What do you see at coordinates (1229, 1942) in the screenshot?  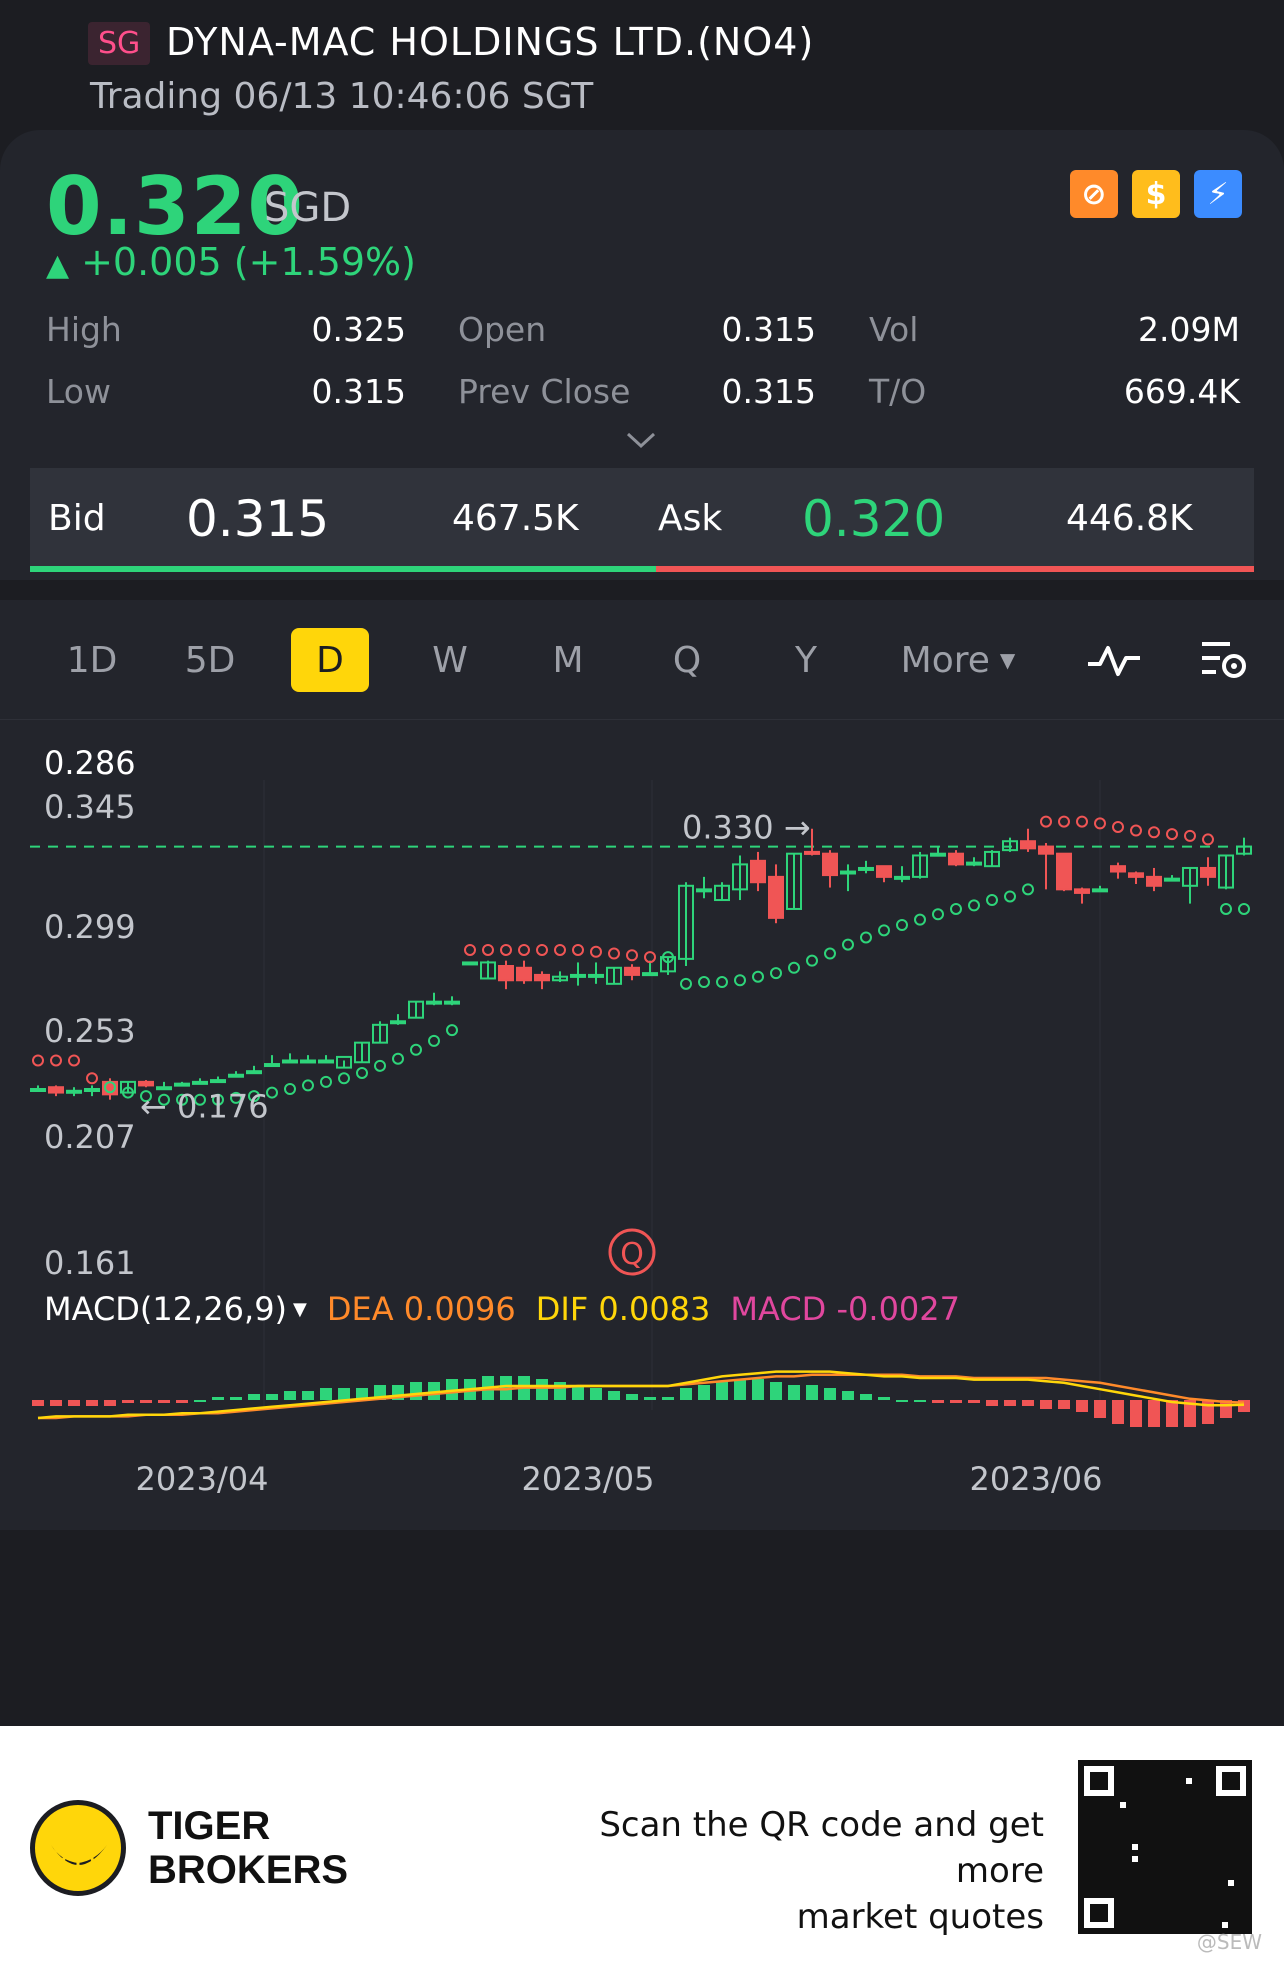 I see `watermark: @SEW` at bounding box center [1229, 1942].